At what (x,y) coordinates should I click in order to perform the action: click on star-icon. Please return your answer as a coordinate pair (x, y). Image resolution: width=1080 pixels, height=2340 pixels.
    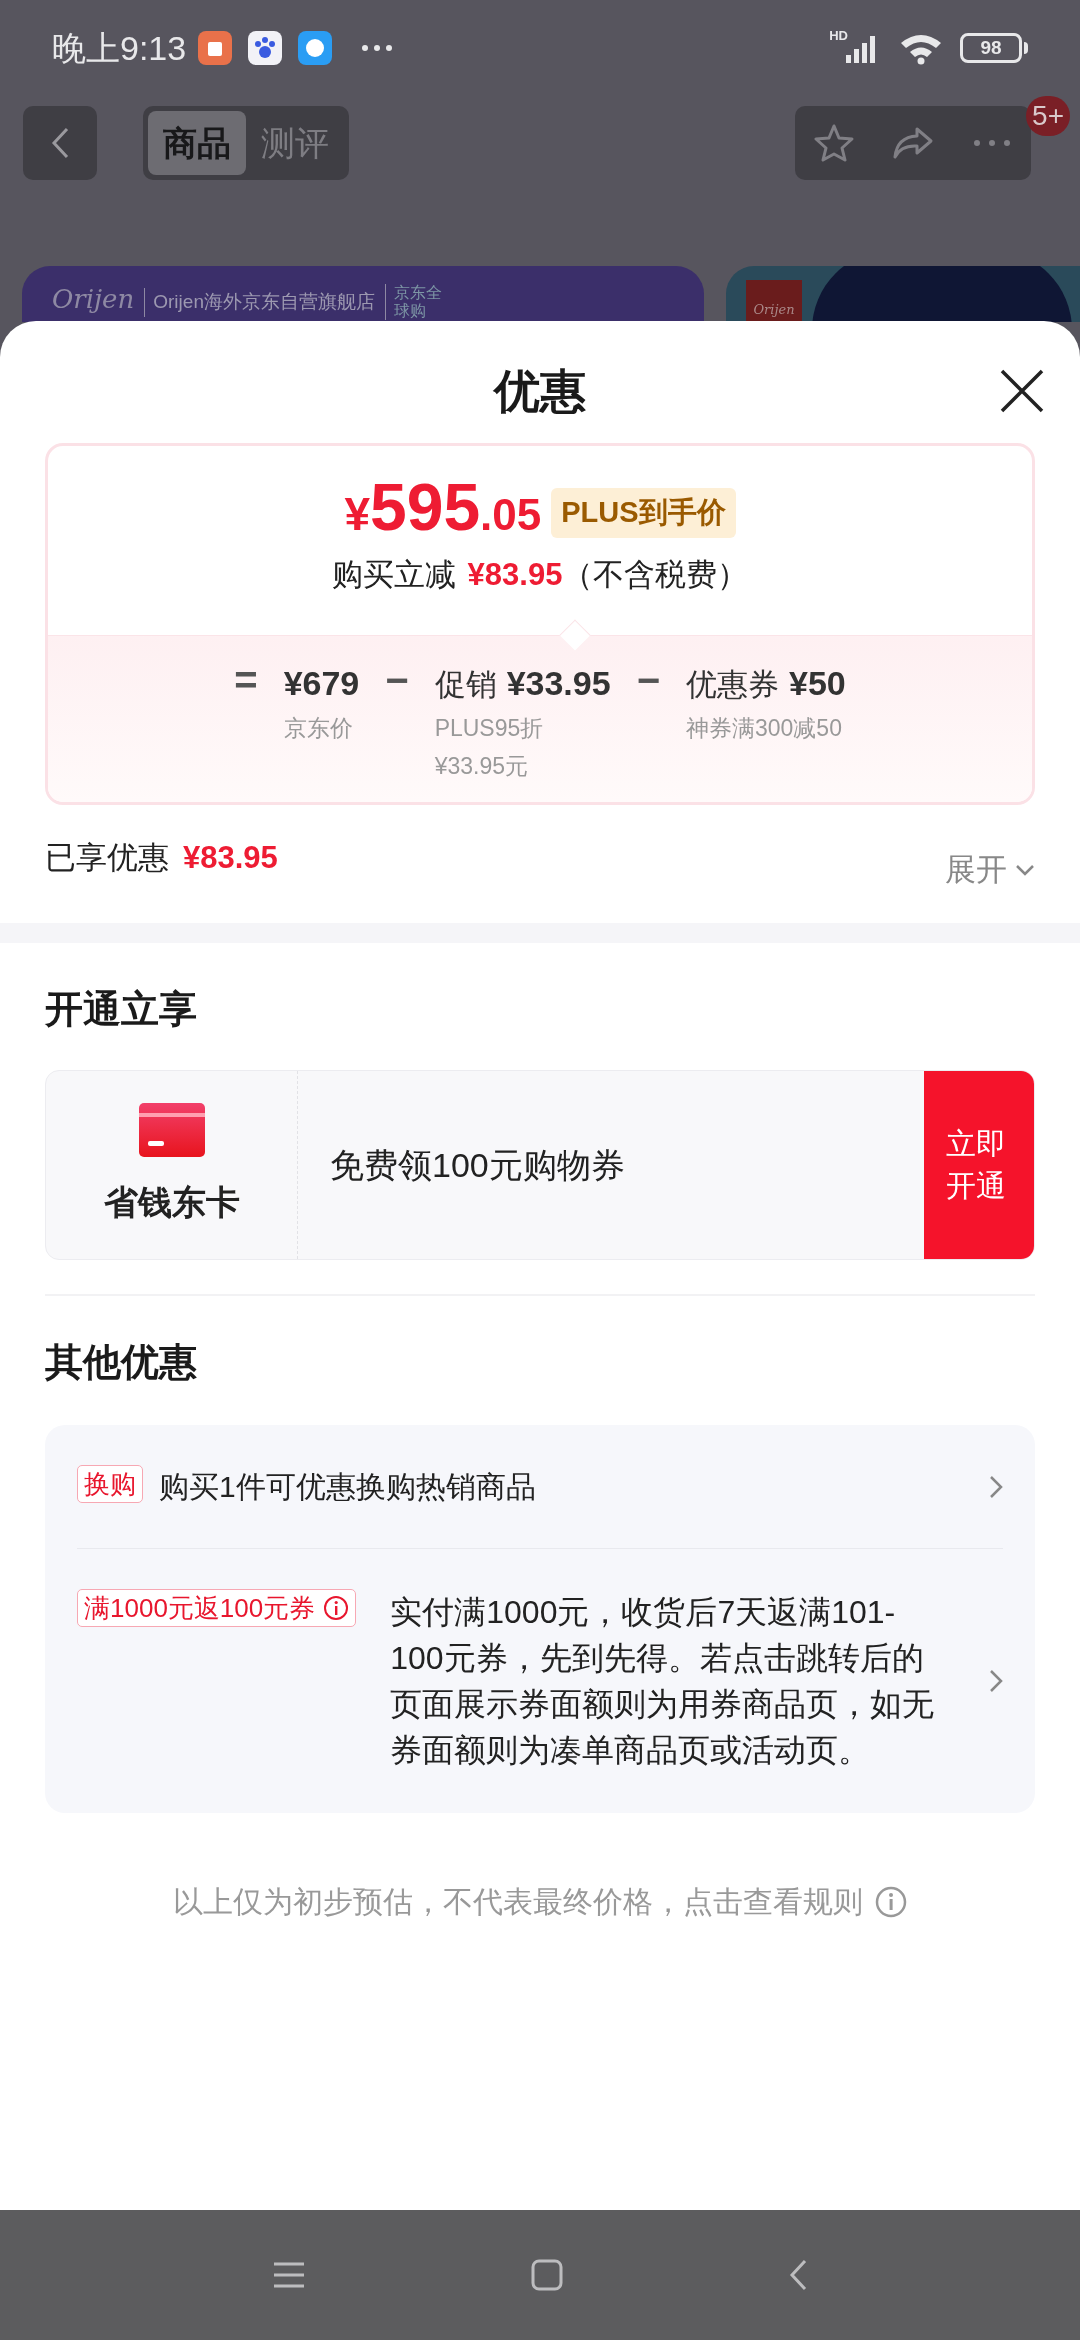
    Looking at the image, I should click on (833, 143).